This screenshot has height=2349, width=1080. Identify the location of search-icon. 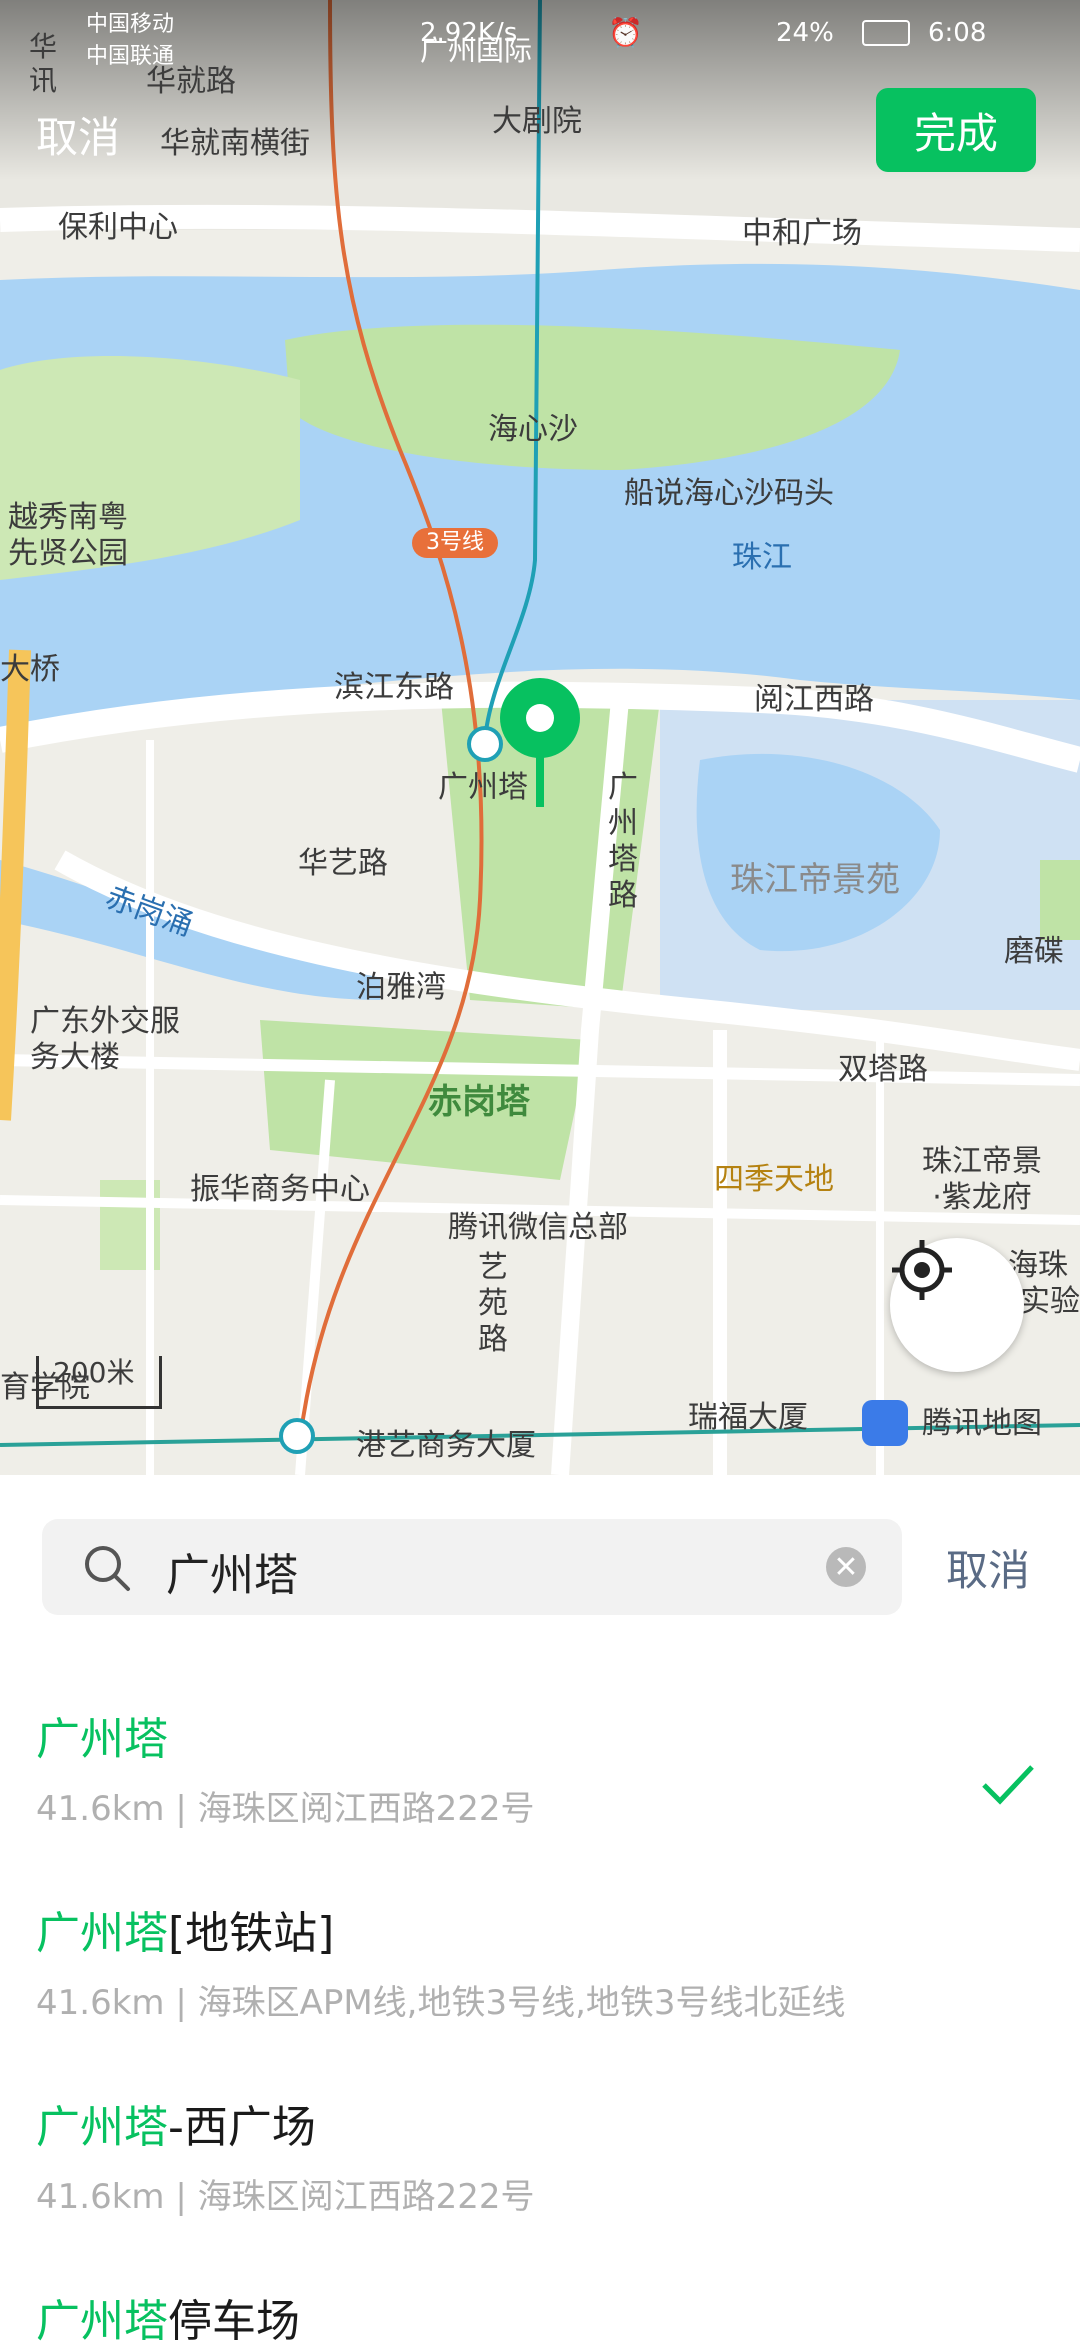
(107, 1568).